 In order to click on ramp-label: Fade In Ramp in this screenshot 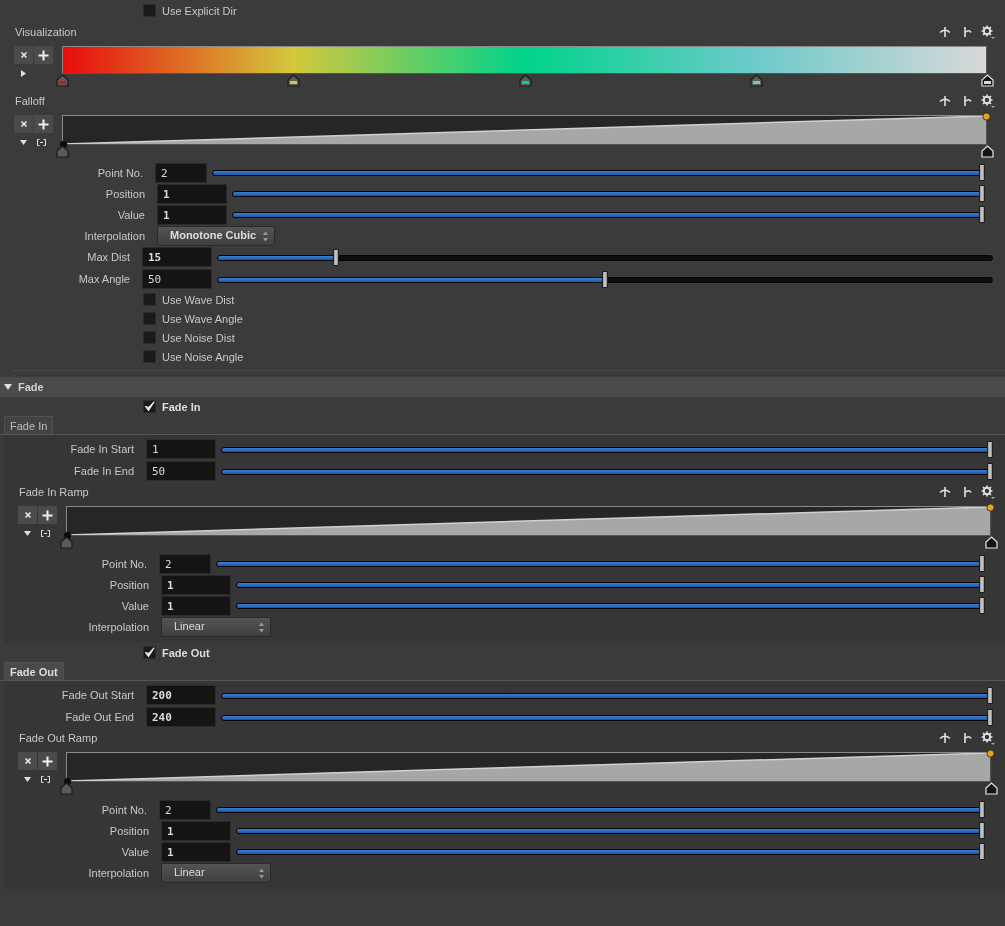, I will do `click(54, 492)`.